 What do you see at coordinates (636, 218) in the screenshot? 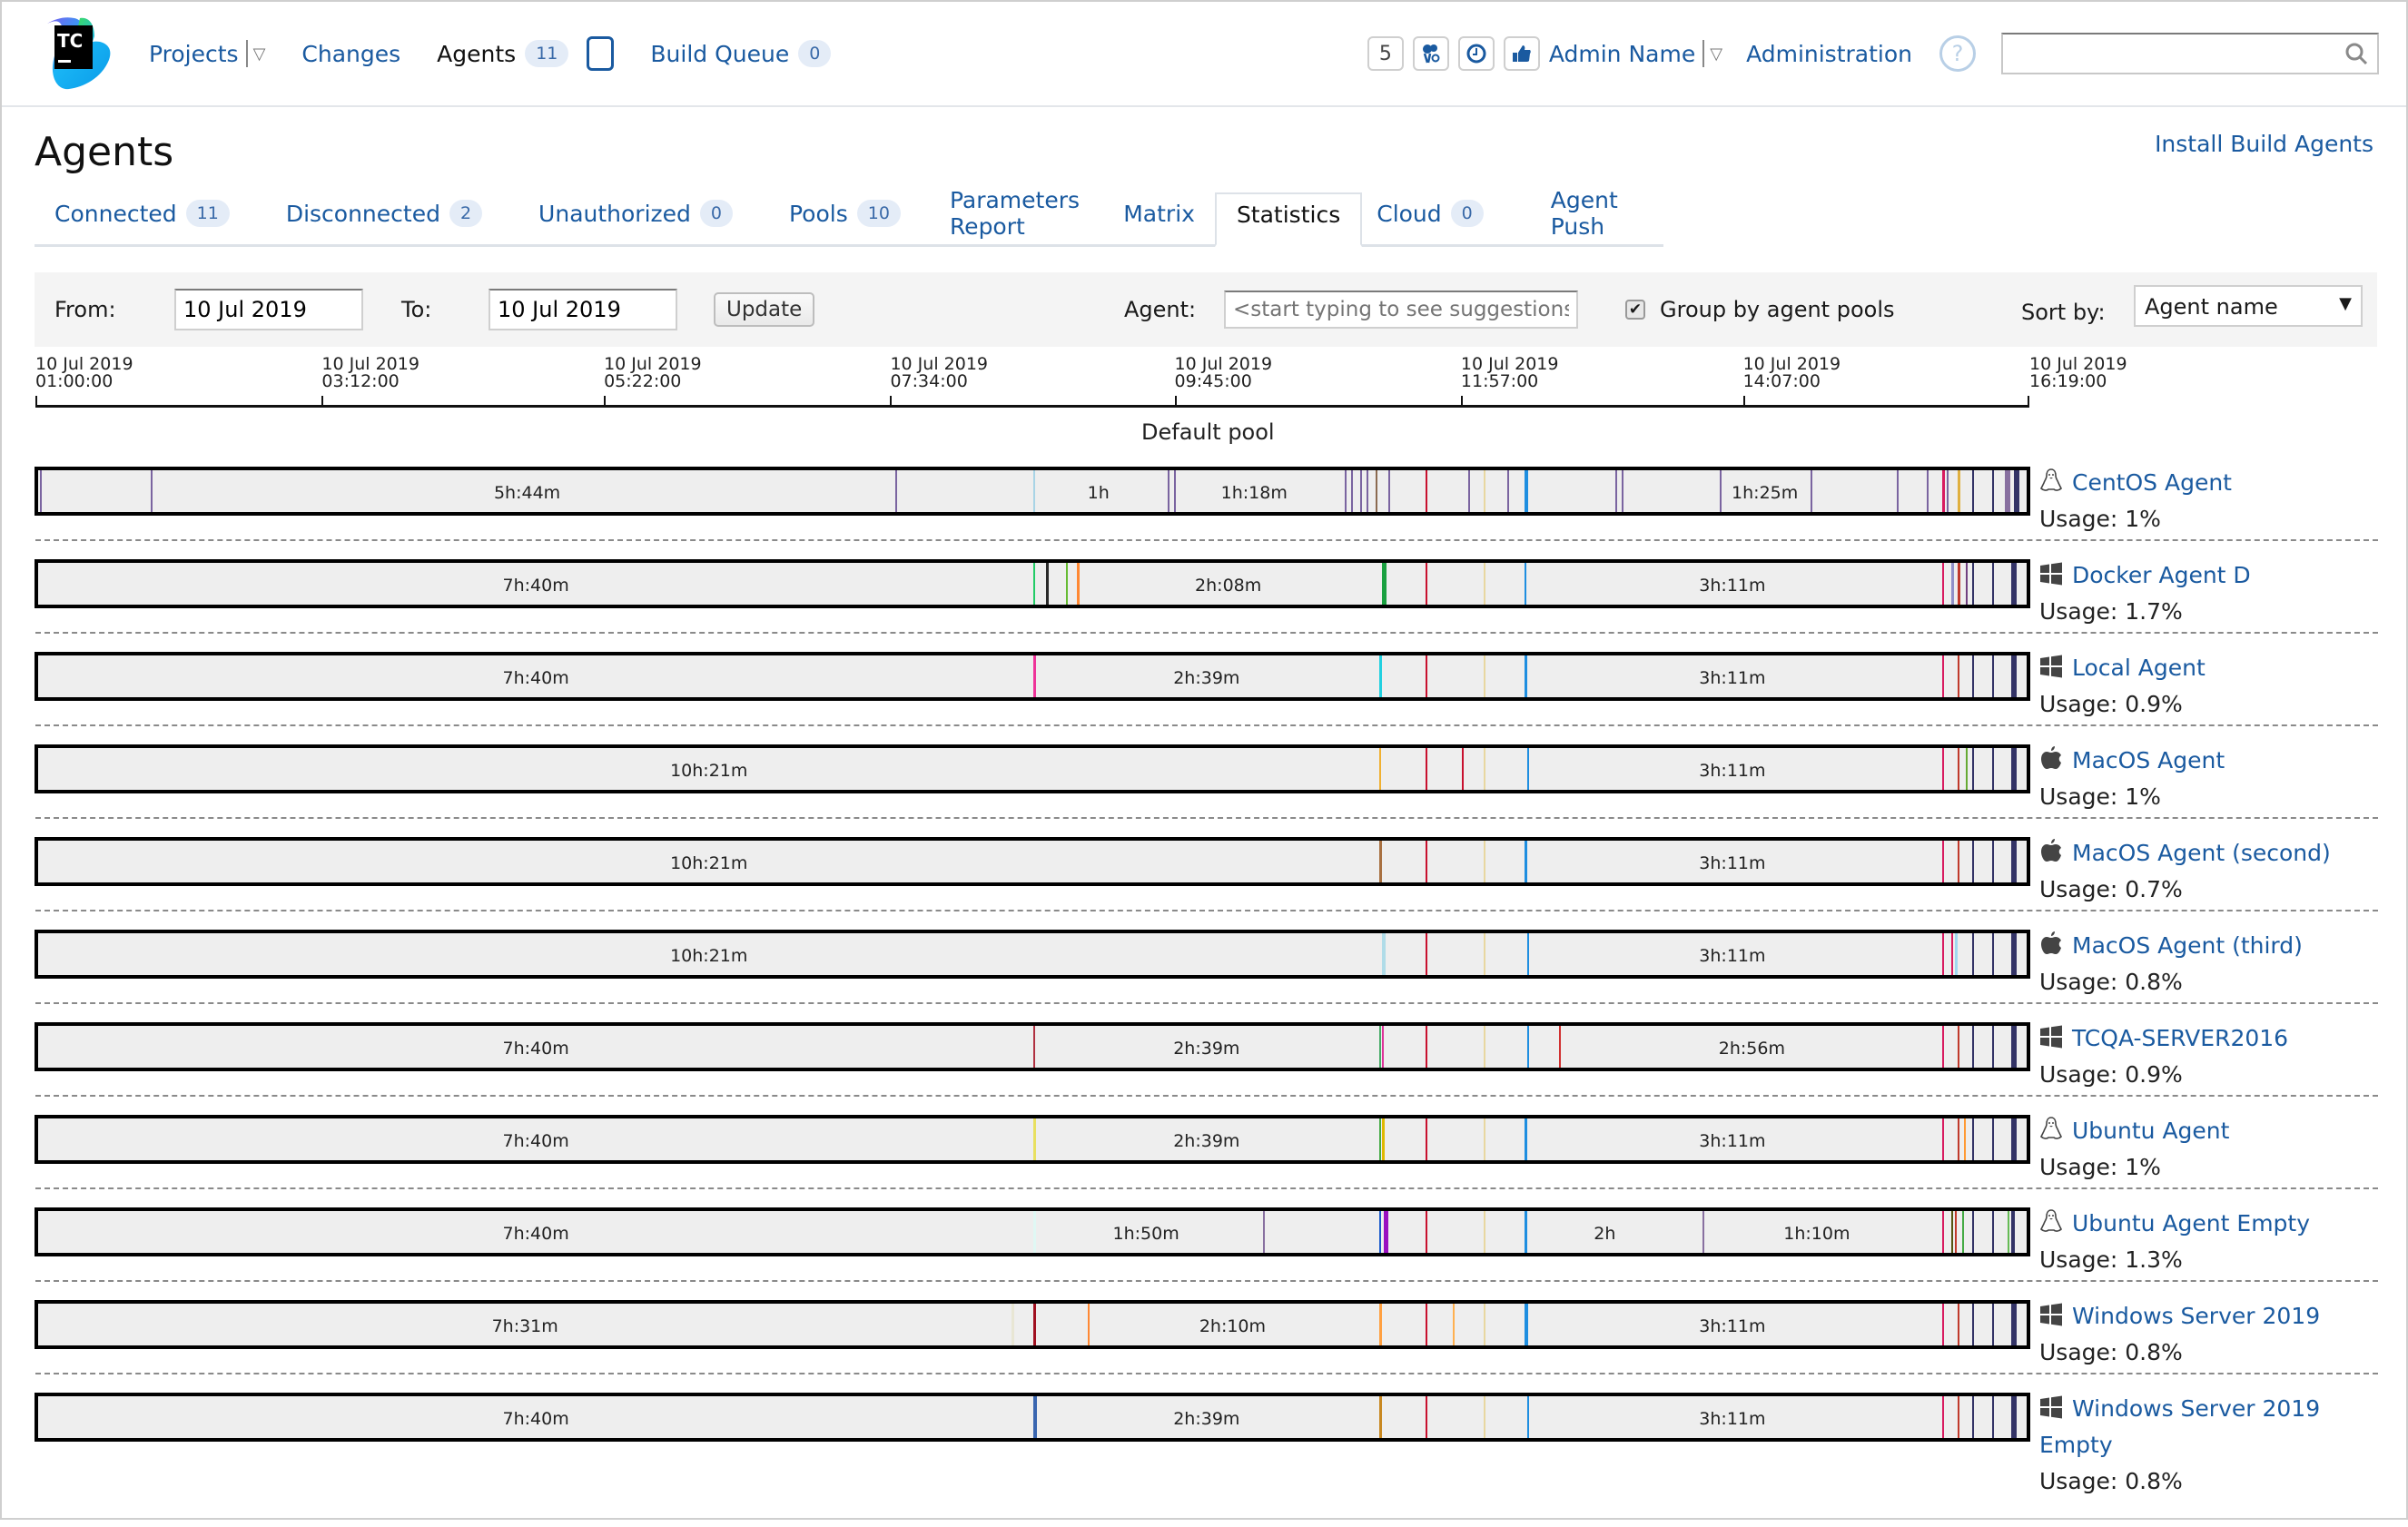
I see `tab-unauthorized: Unauthorized 0` at bounding box center [636, 218].